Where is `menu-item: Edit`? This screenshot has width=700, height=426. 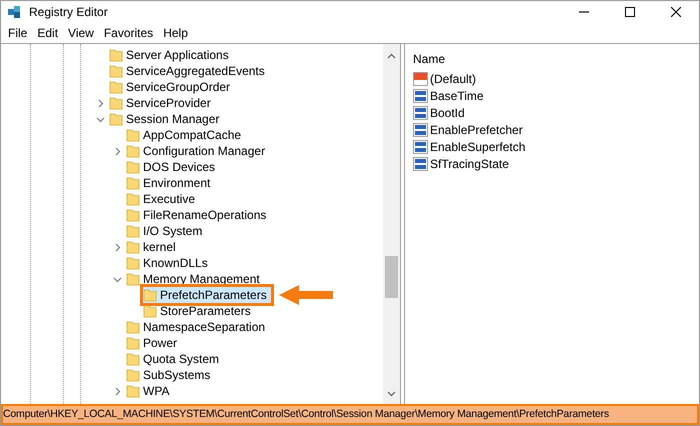
menu-item: Edit is located at coordinates (48, 33).